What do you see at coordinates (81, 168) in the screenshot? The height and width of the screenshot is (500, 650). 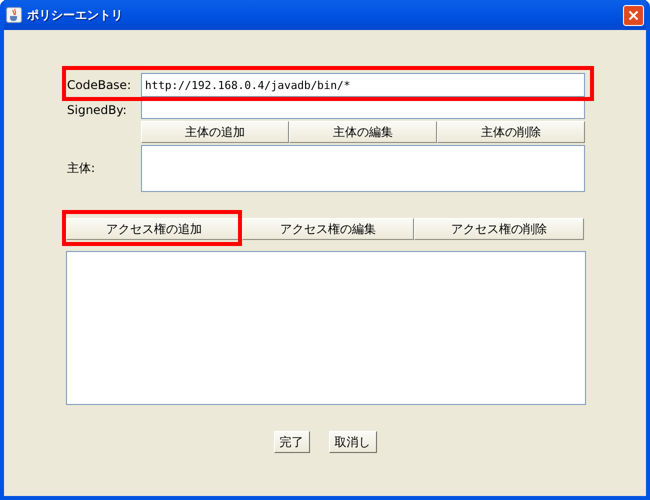 I see `field-label: 主体:` at bounding box center [81, 168].